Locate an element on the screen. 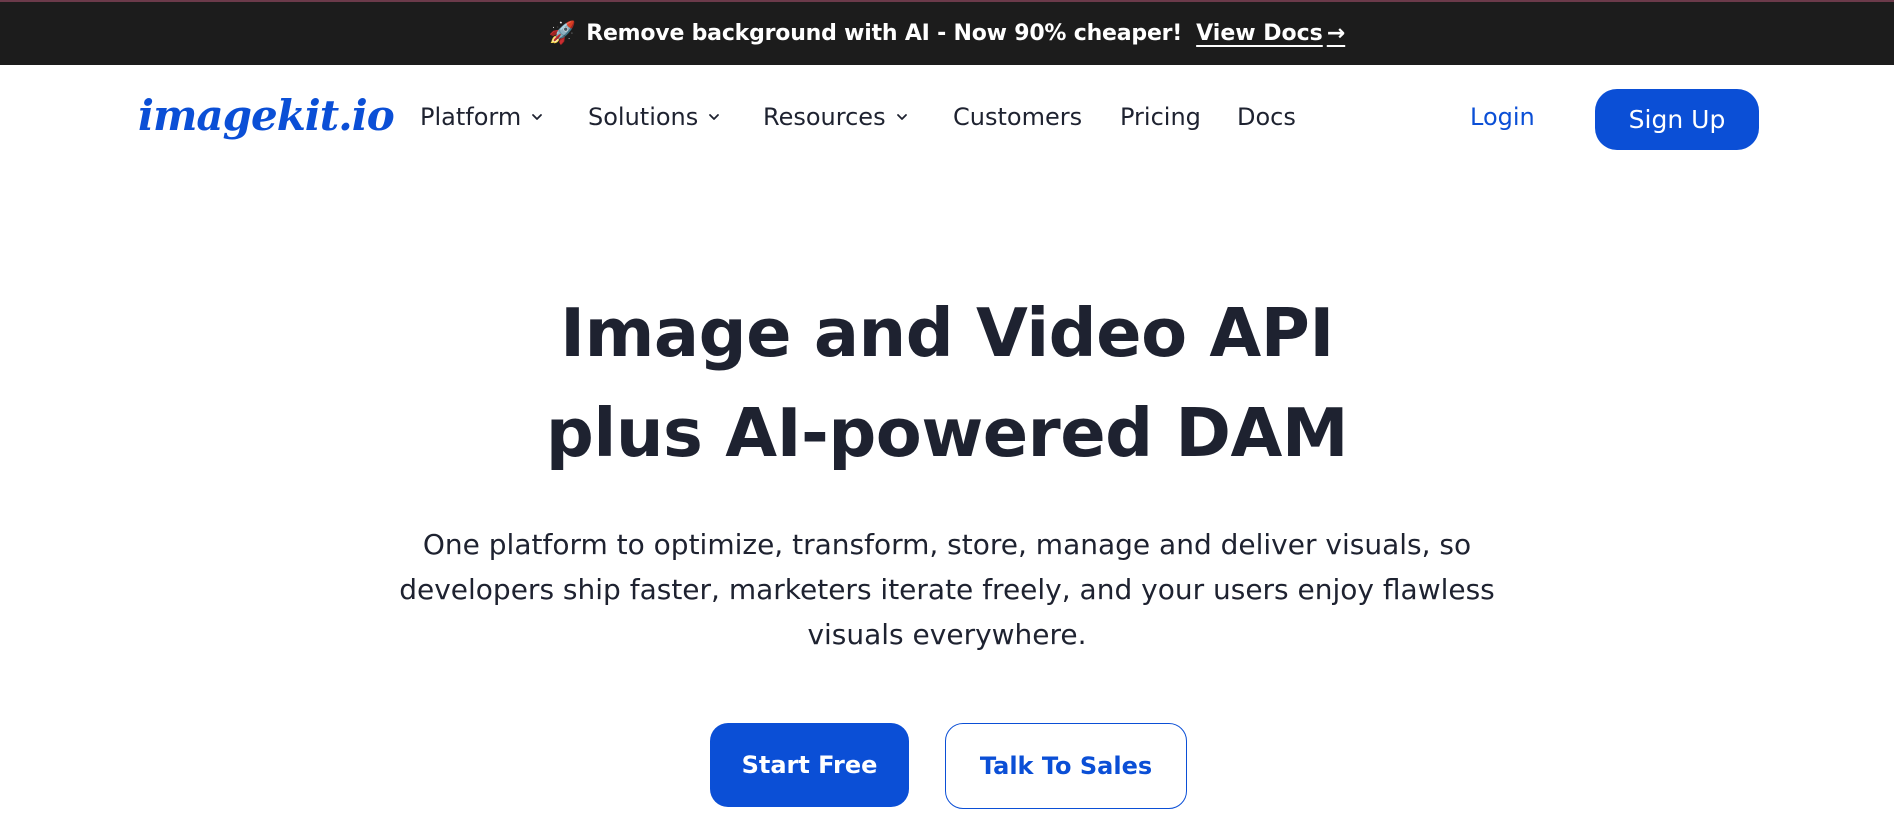 The width and height of the screenshot is (1894, 826). login-link: Login is located at coordinates (1502, 117).